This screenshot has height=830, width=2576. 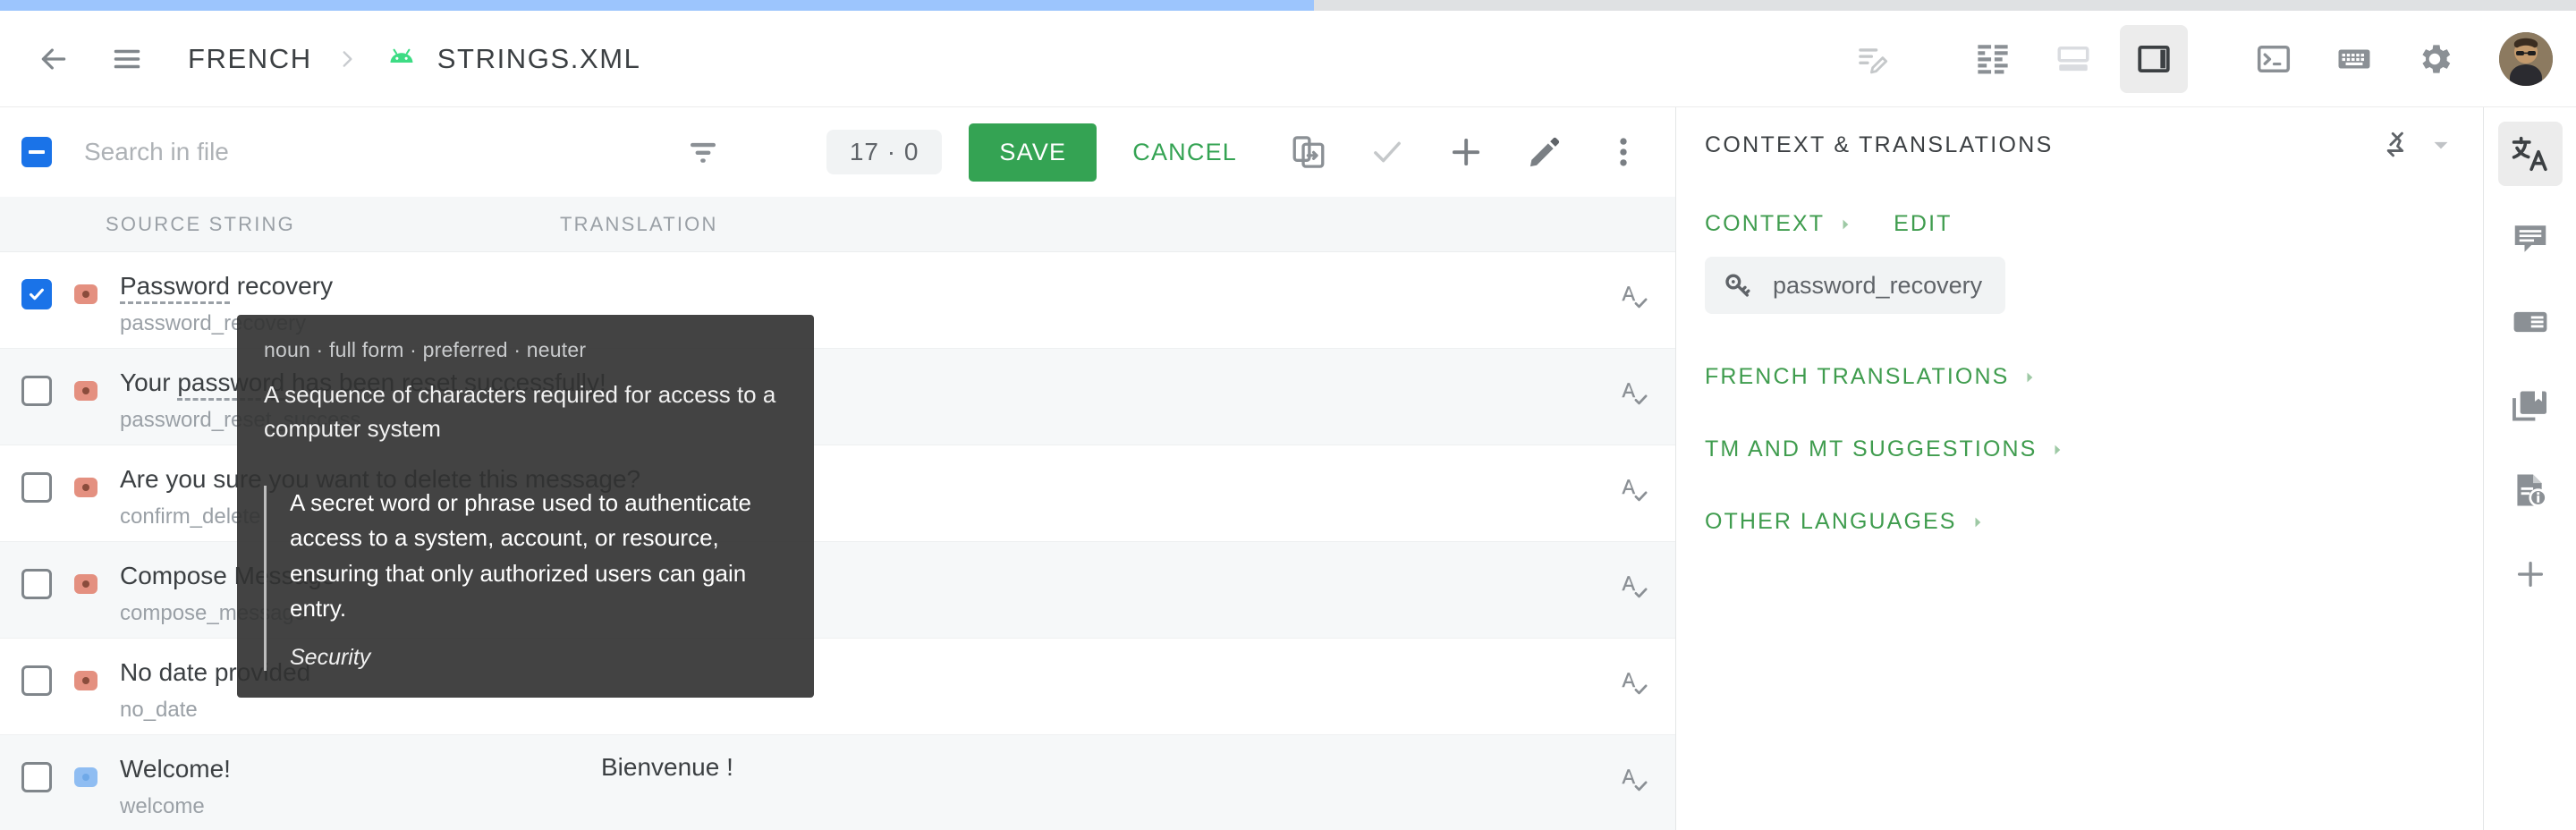 What do you see at coordinates (1885, 449) in the screenshot?
I see `panel-section-toggle: TM AND MT SUGGESTIONS` at bounding box center [1885, 449].